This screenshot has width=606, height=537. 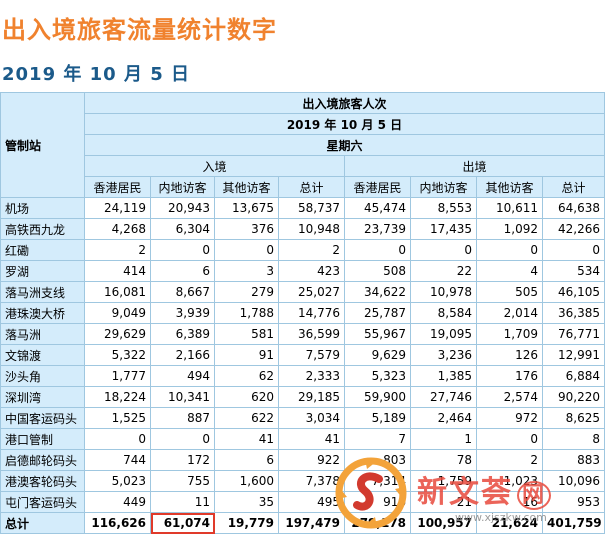 What do you see at coordinates (443, 271) in the screenshot?
I see `table-cell: 22` at bounding box center [443, 271].